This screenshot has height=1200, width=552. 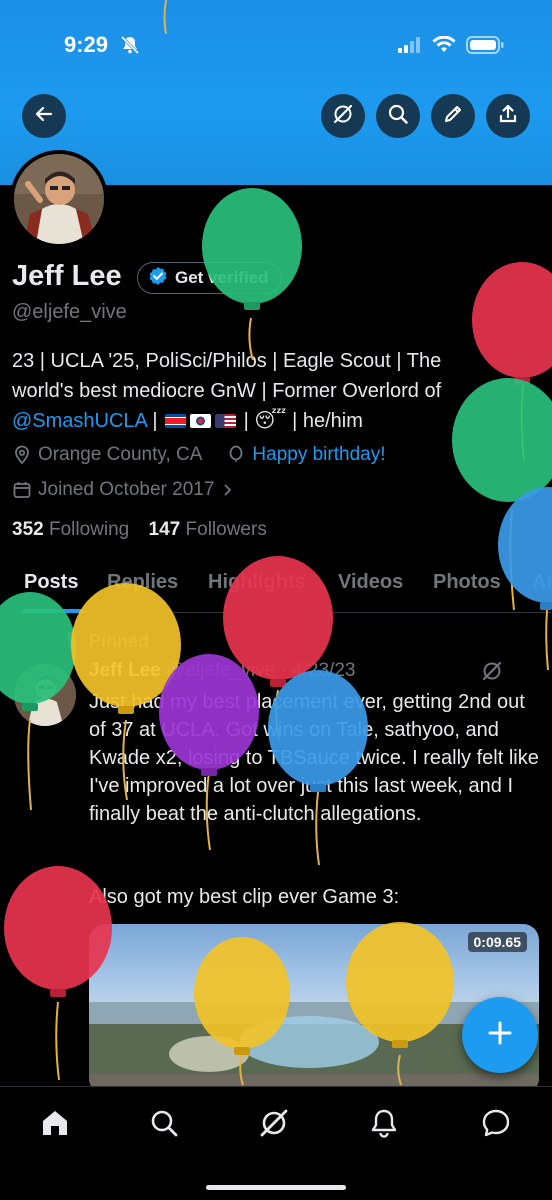 I want to click on location-pin-icon, so click(x=22, y=455).